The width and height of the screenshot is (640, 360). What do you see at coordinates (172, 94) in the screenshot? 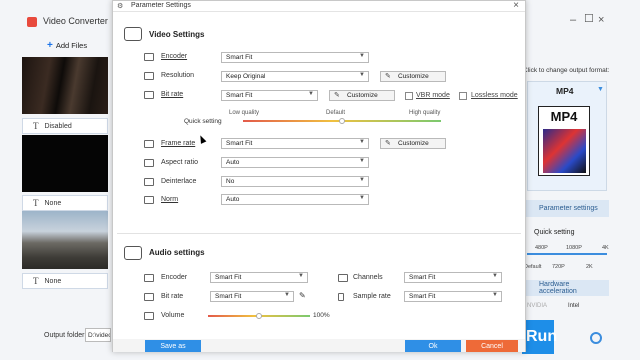
I see `bitrate-label: Bit rate` at bounding box center [172, 94].